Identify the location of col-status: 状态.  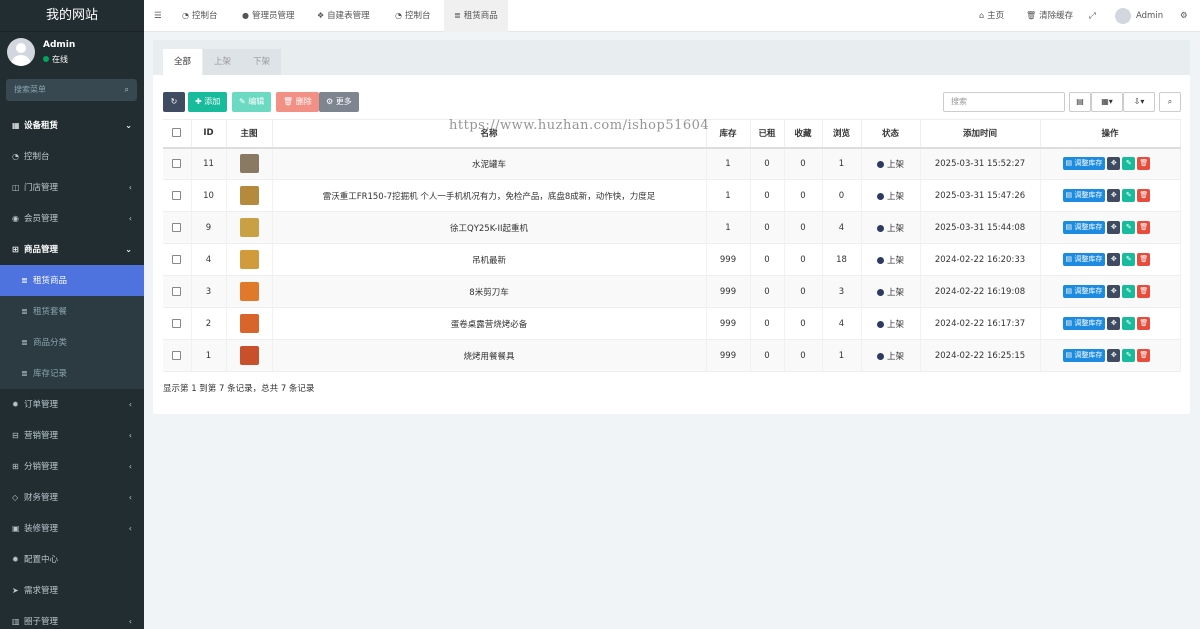
(891, 134).